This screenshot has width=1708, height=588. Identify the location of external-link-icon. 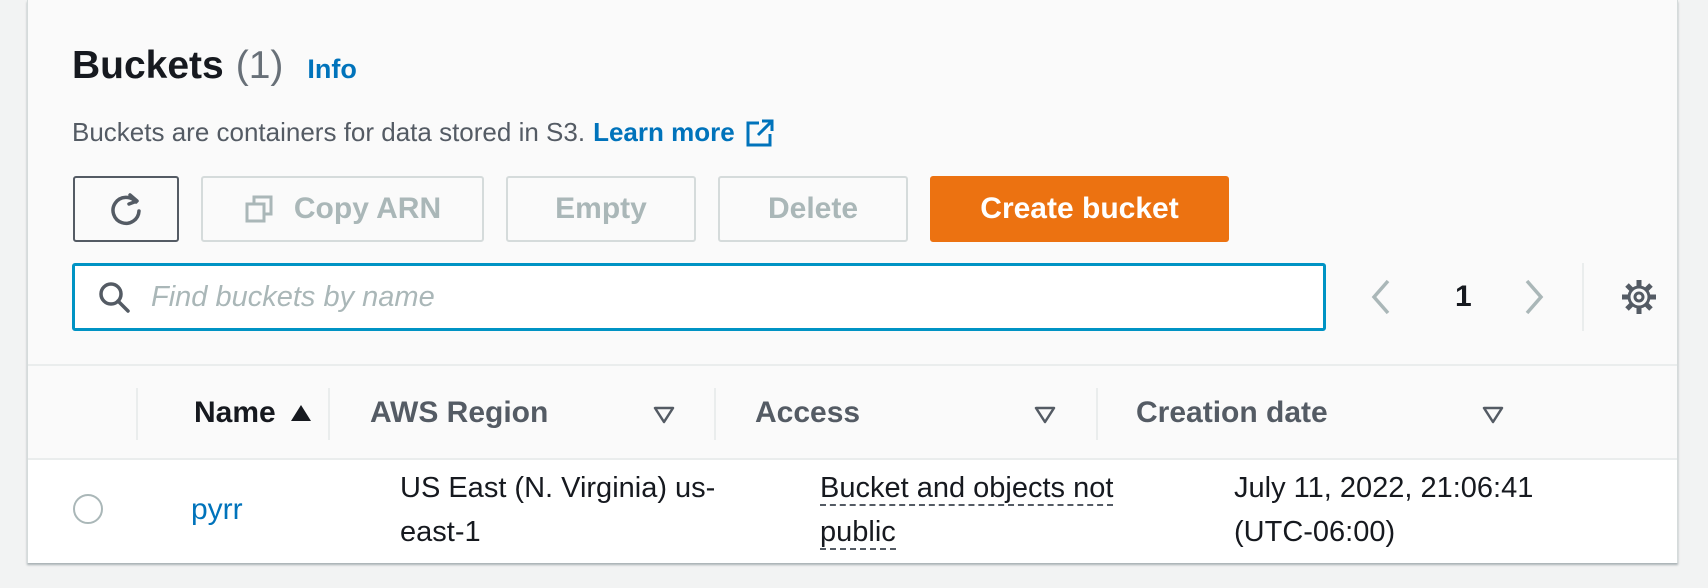
(760, 132).